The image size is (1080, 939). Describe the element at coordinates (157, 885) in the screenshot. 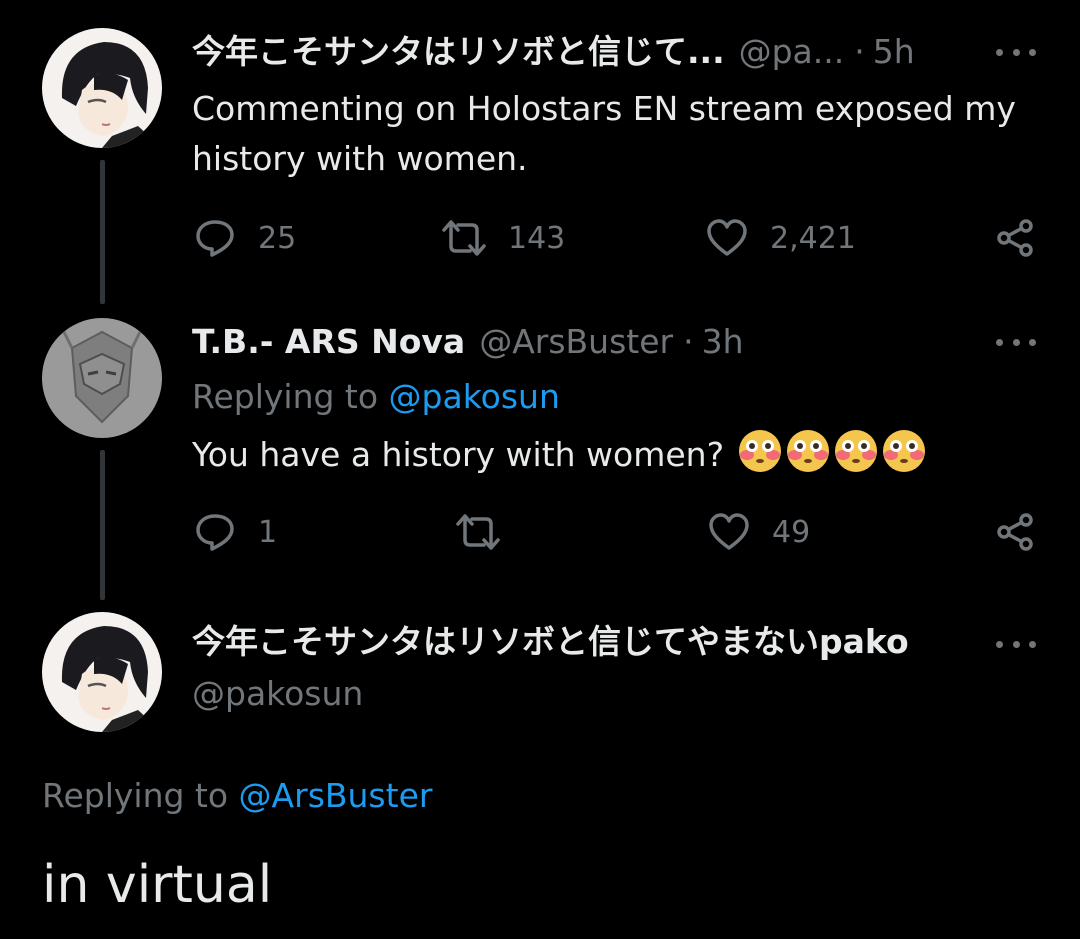

I see `tweet3-text: in virtual` at that location.